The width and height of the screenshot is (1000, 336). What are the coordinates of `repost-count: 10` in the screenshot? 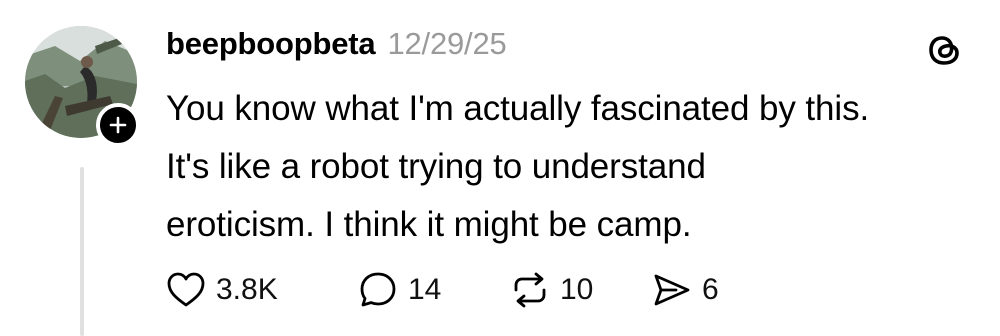 It's located at (577, 289).